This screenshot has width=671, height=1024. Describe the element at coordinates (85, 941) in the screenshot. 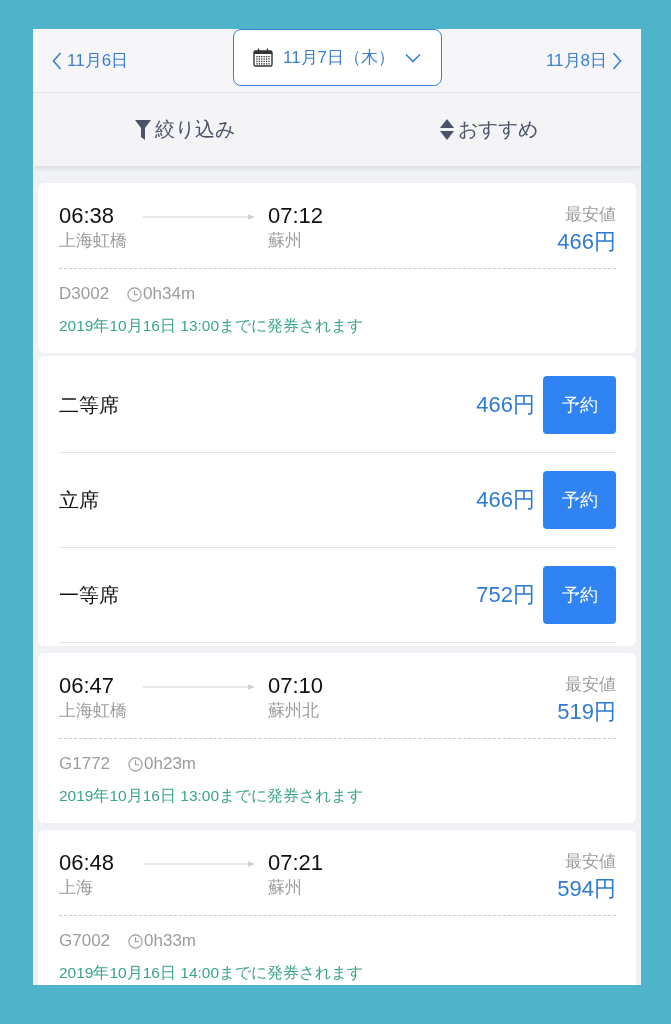

I see `train-number: G7002` at that location.